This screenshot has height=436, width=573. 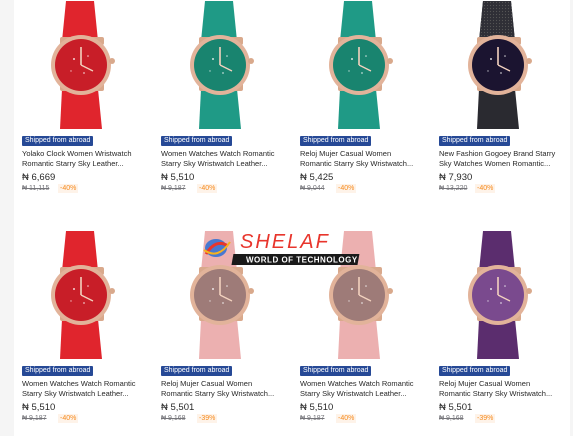 I want to click on product-old-price: ₦ 11,115, so click(x=36, y=188).